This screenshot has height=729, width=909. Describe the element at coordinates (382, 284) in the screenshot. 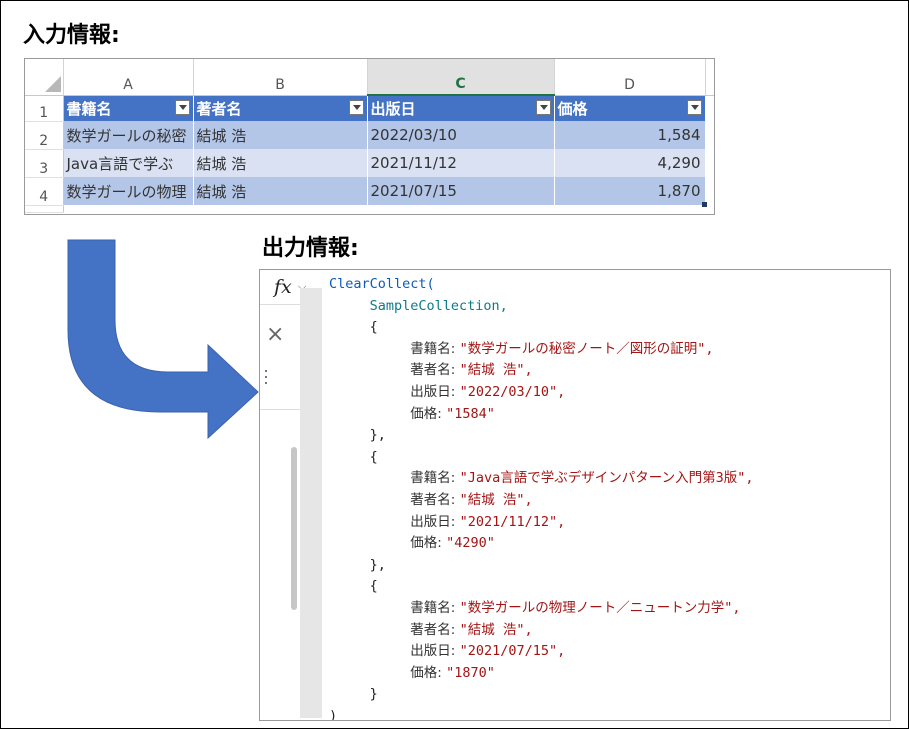

I see `code-function: ClearCollect(` at that location.